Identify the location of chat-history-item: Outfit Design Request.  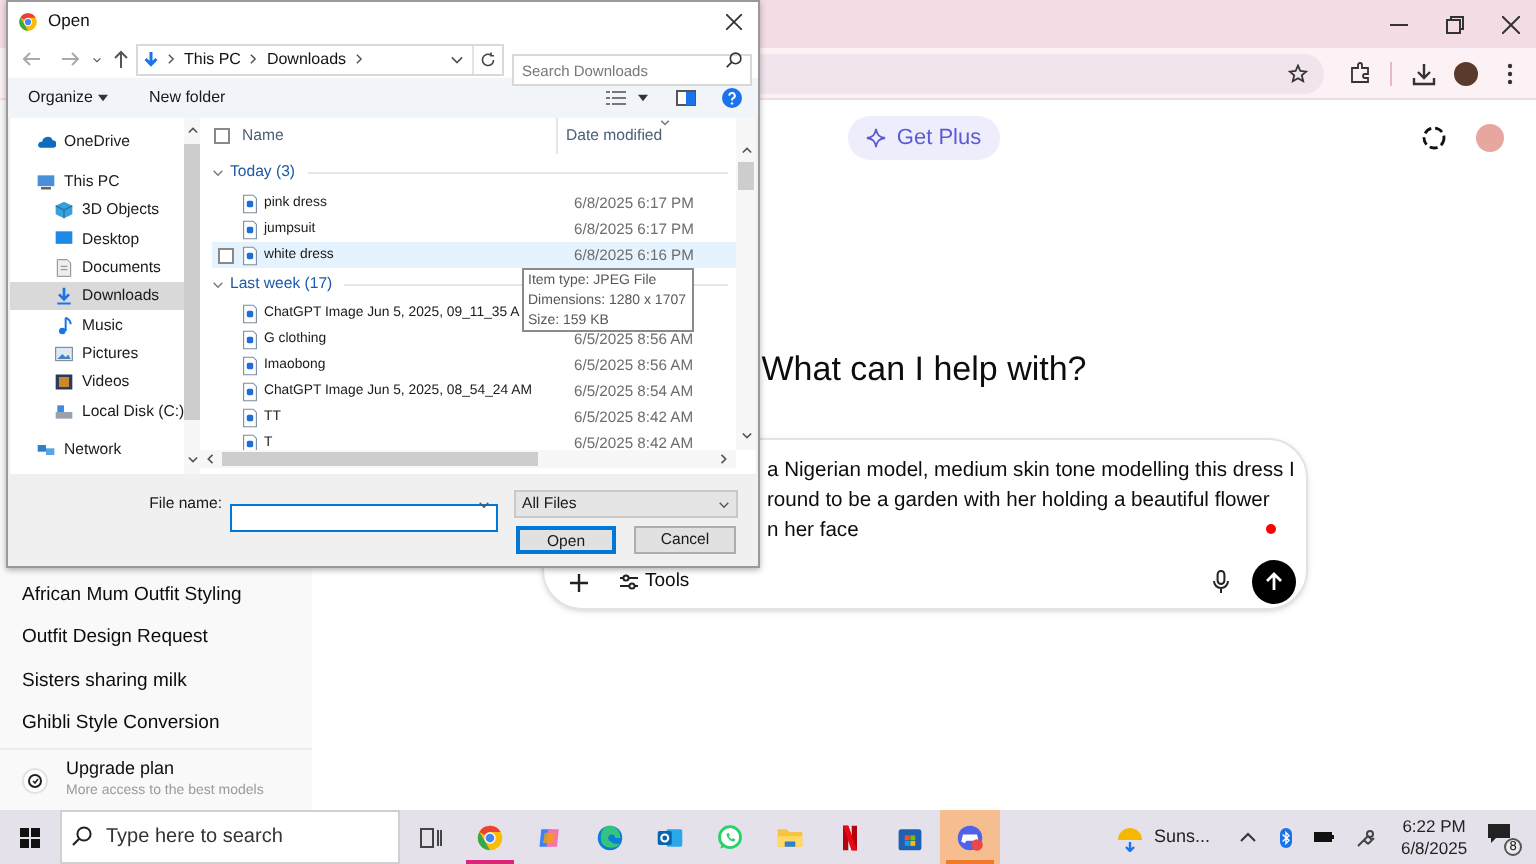
(156, 638).